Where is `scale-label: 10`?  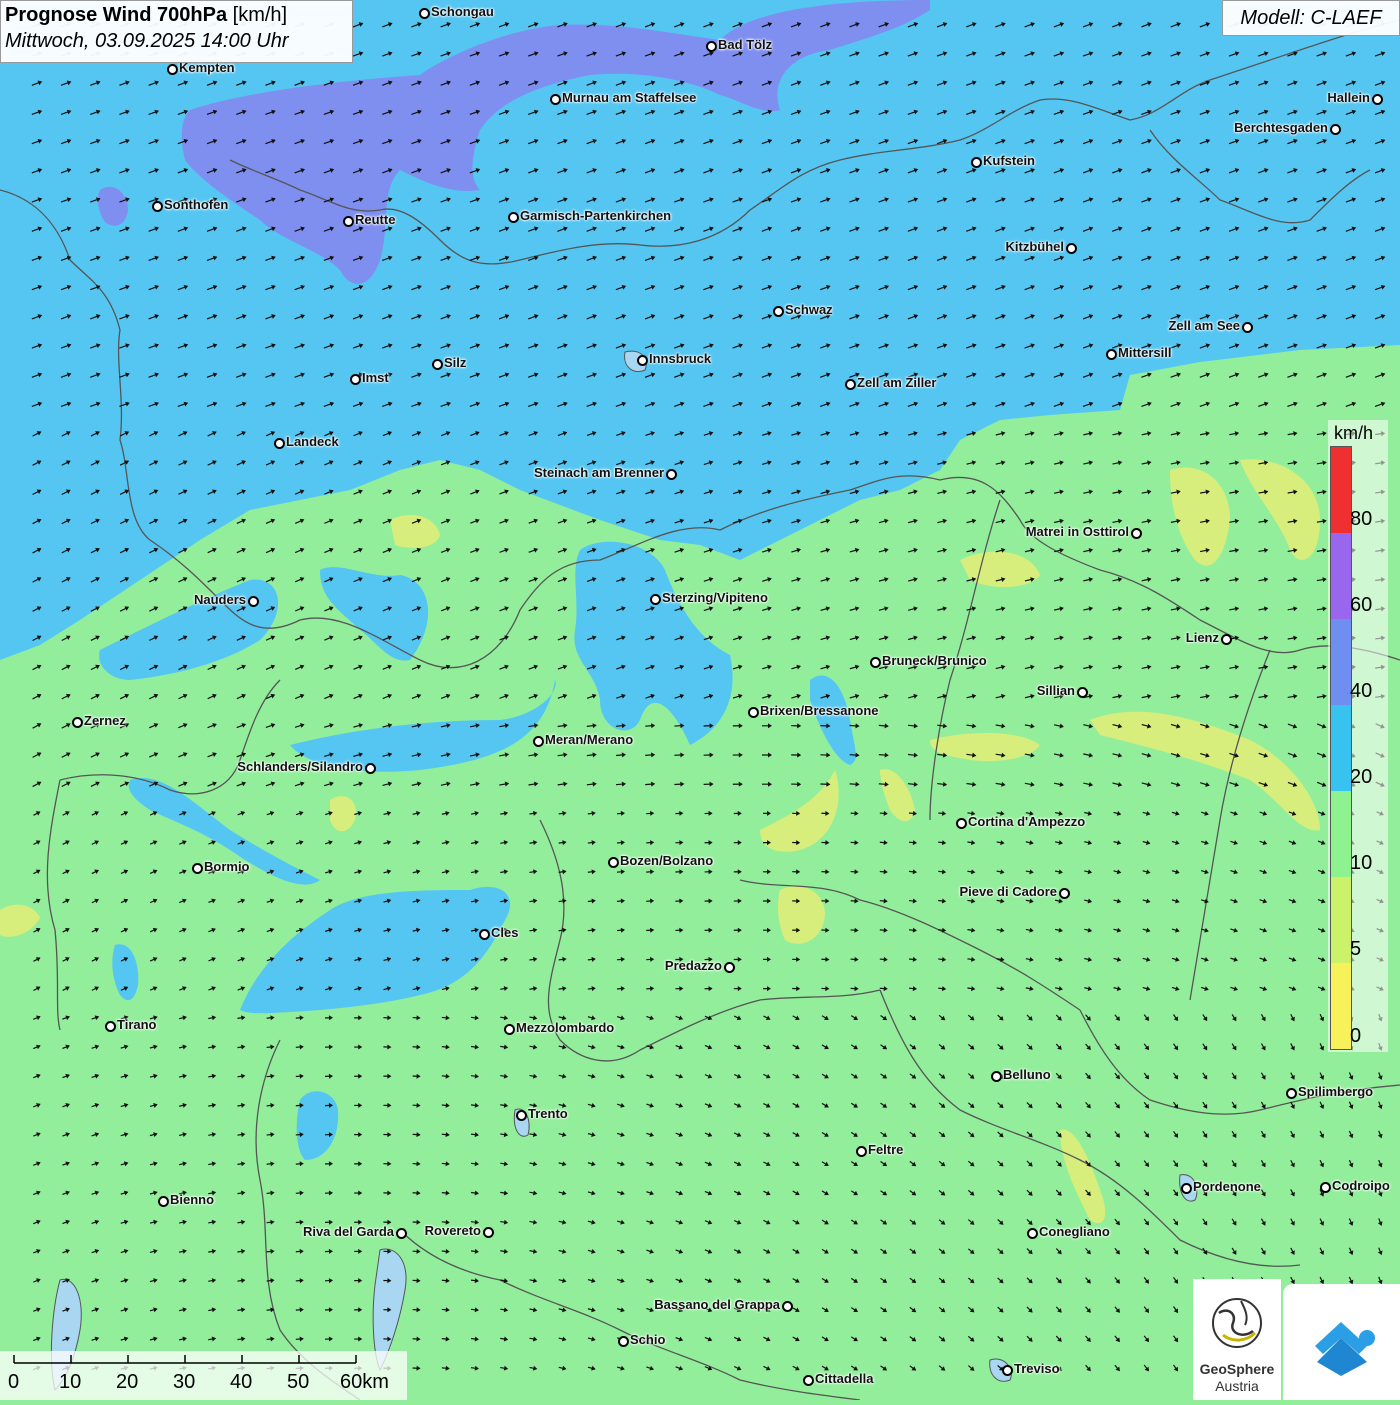 scale-label: 10 is located at coordinates (70, 1382).